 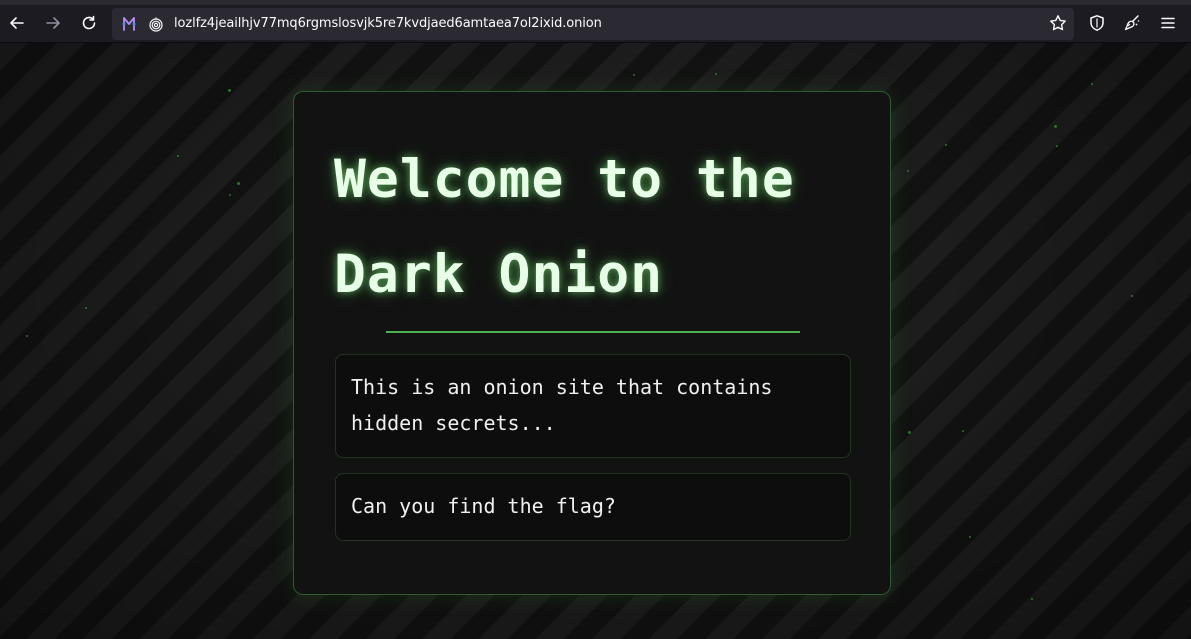 I want to click on title-divider, so click(x=593, y=332).